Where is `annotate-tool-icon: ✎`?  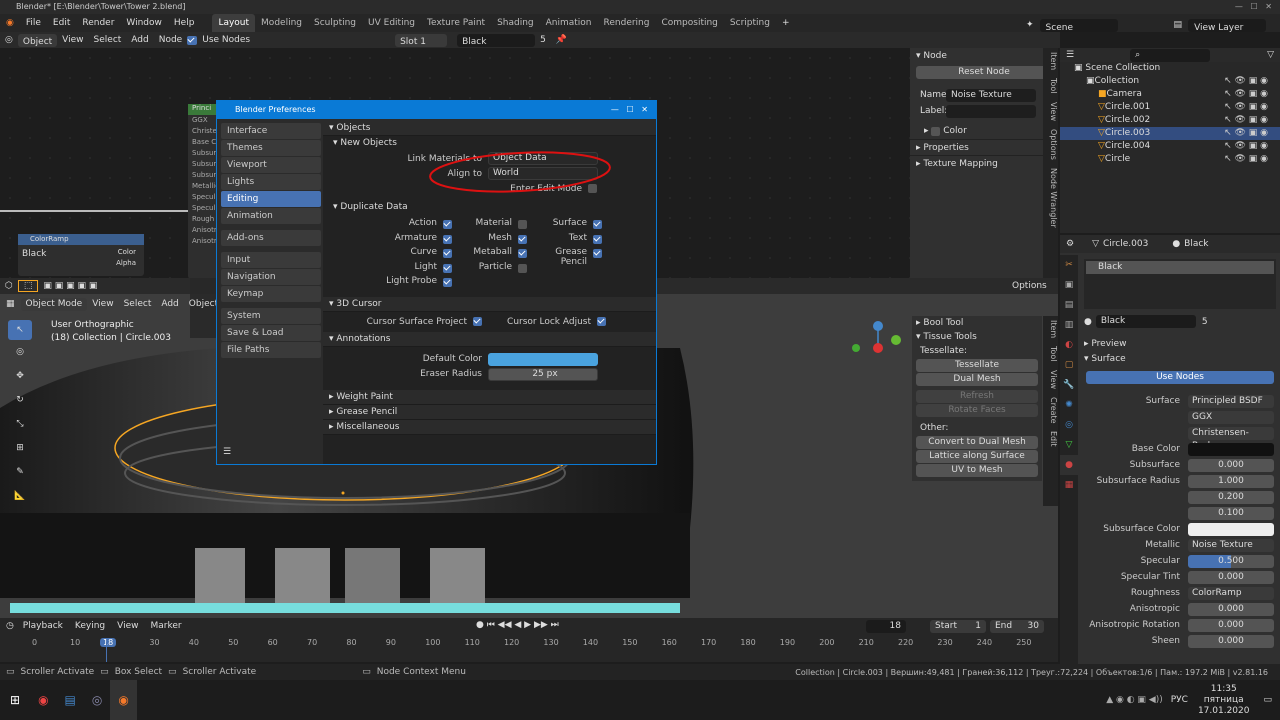
annotate-tool-icon: ✎ is located at coordinates (20, 472).